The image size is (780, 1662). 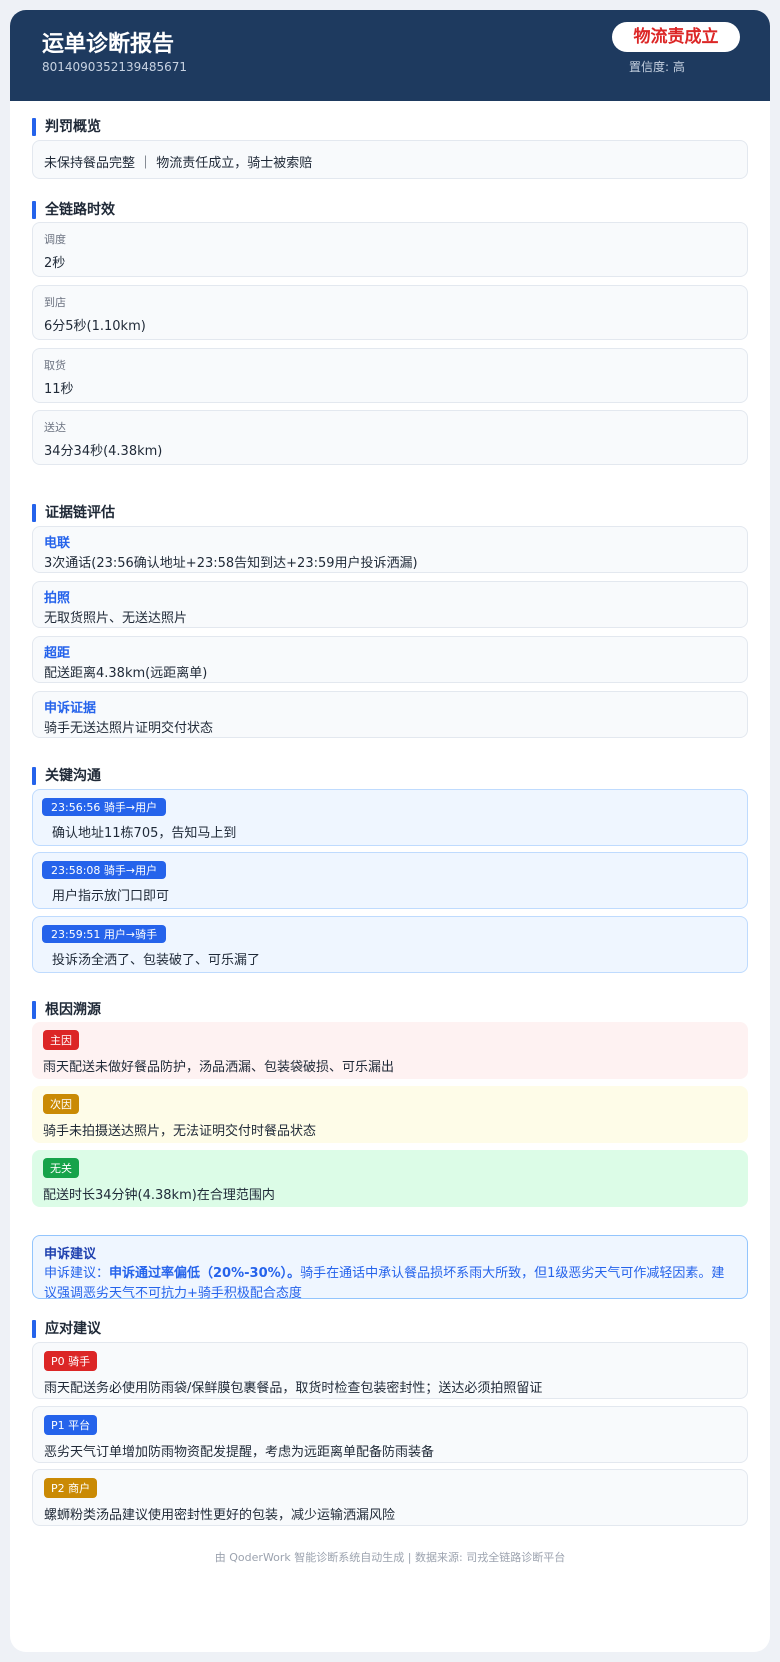 What do you see at coordinates (178, 163) in the screenshot?
I see `overview-text: 未保持餐品完整 ｜ 物流责任成立，骑士被索赔` at bounding box center [178, 163].